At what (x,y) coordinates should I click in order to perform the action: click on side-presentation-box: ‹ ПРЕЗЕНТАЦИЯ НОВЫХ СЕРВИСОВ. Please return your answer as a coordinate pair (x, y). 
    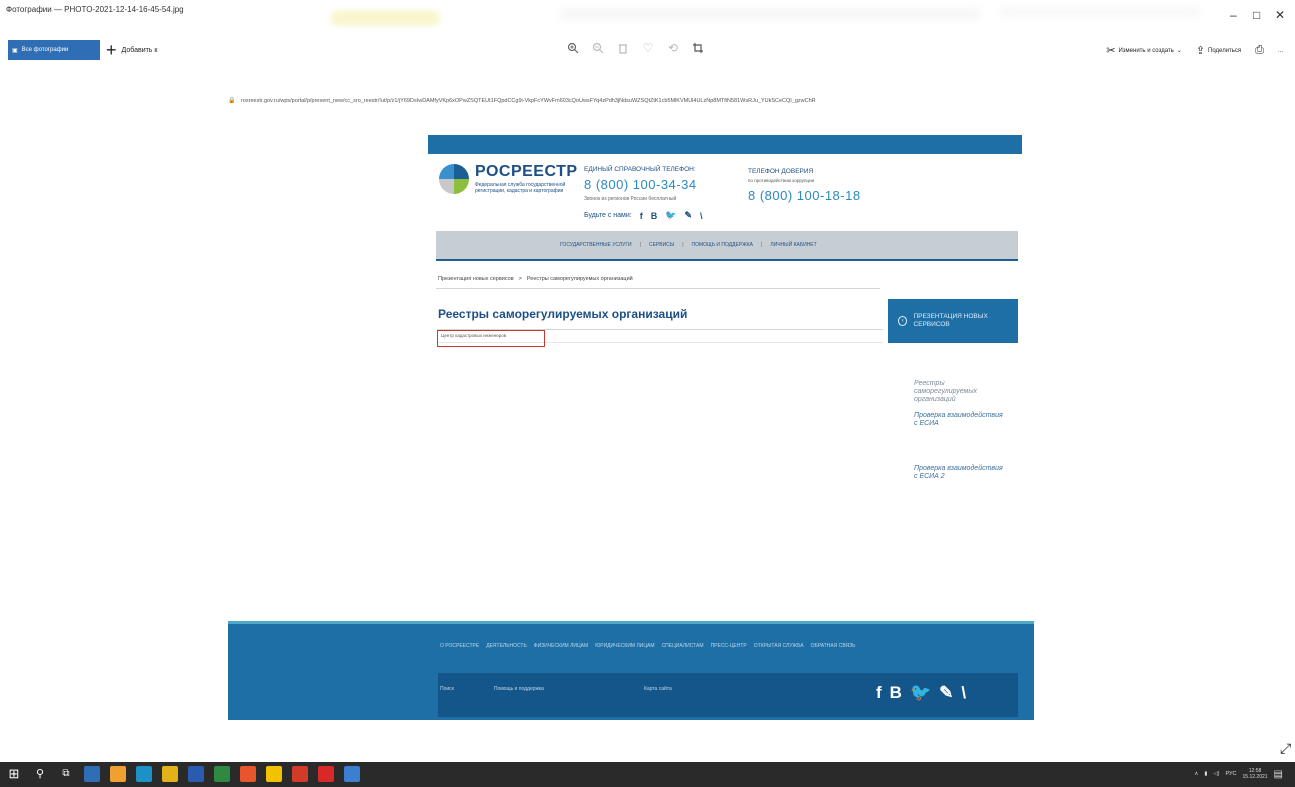
    Looking at the image, I should click on (953, 321).